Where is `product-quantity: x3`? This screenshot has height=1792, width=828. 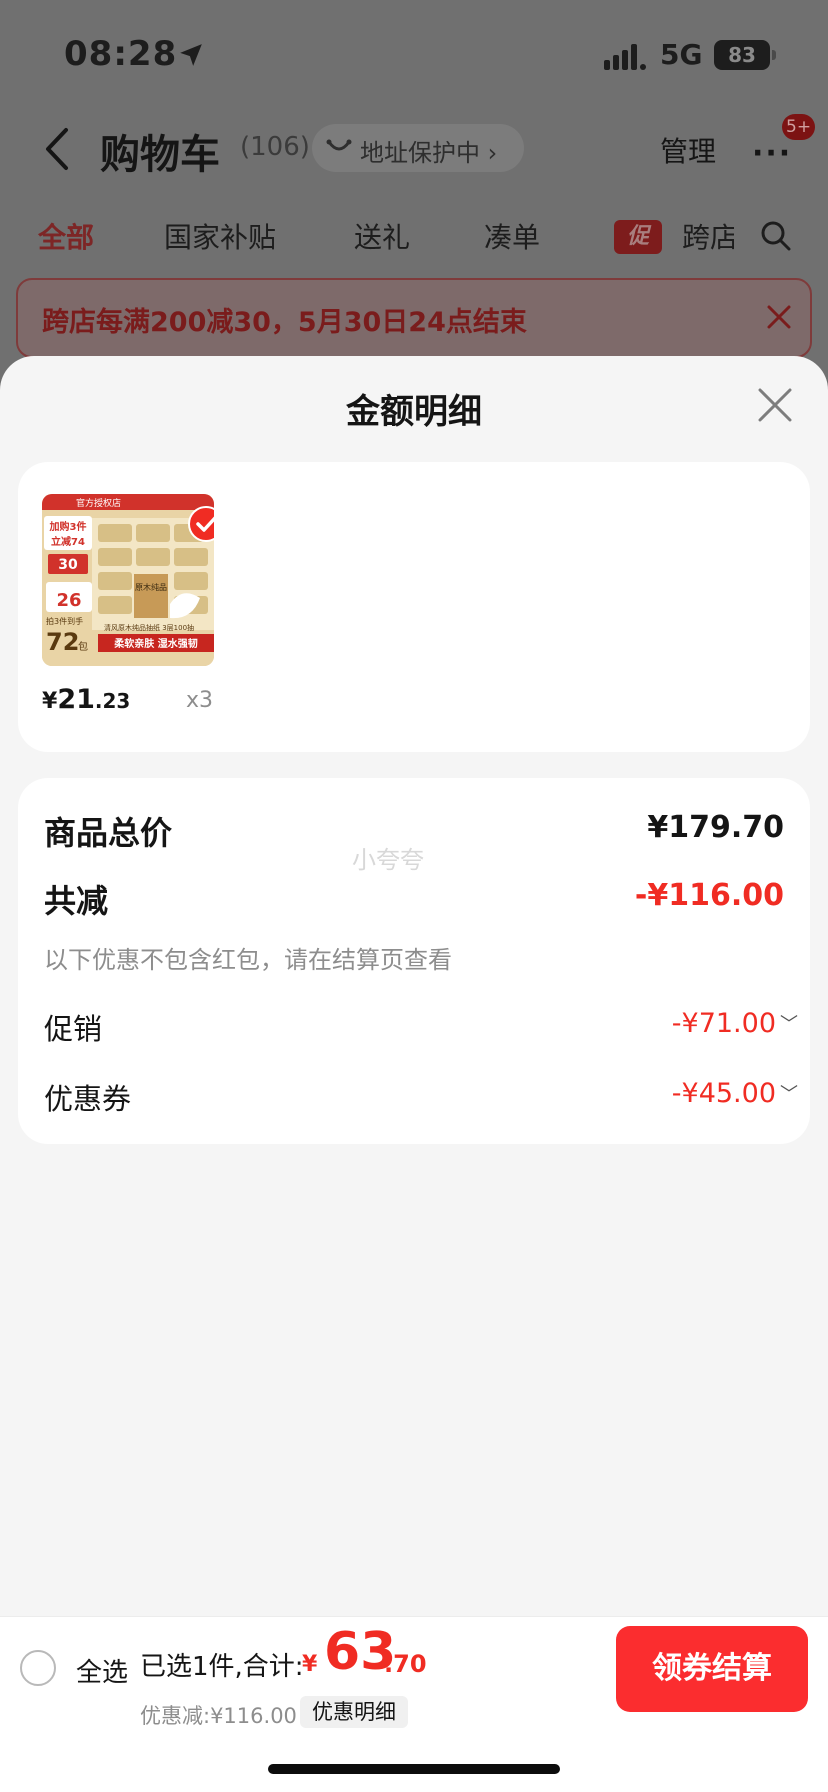 product-quantity: x3 is located at coordinates (200, 700).